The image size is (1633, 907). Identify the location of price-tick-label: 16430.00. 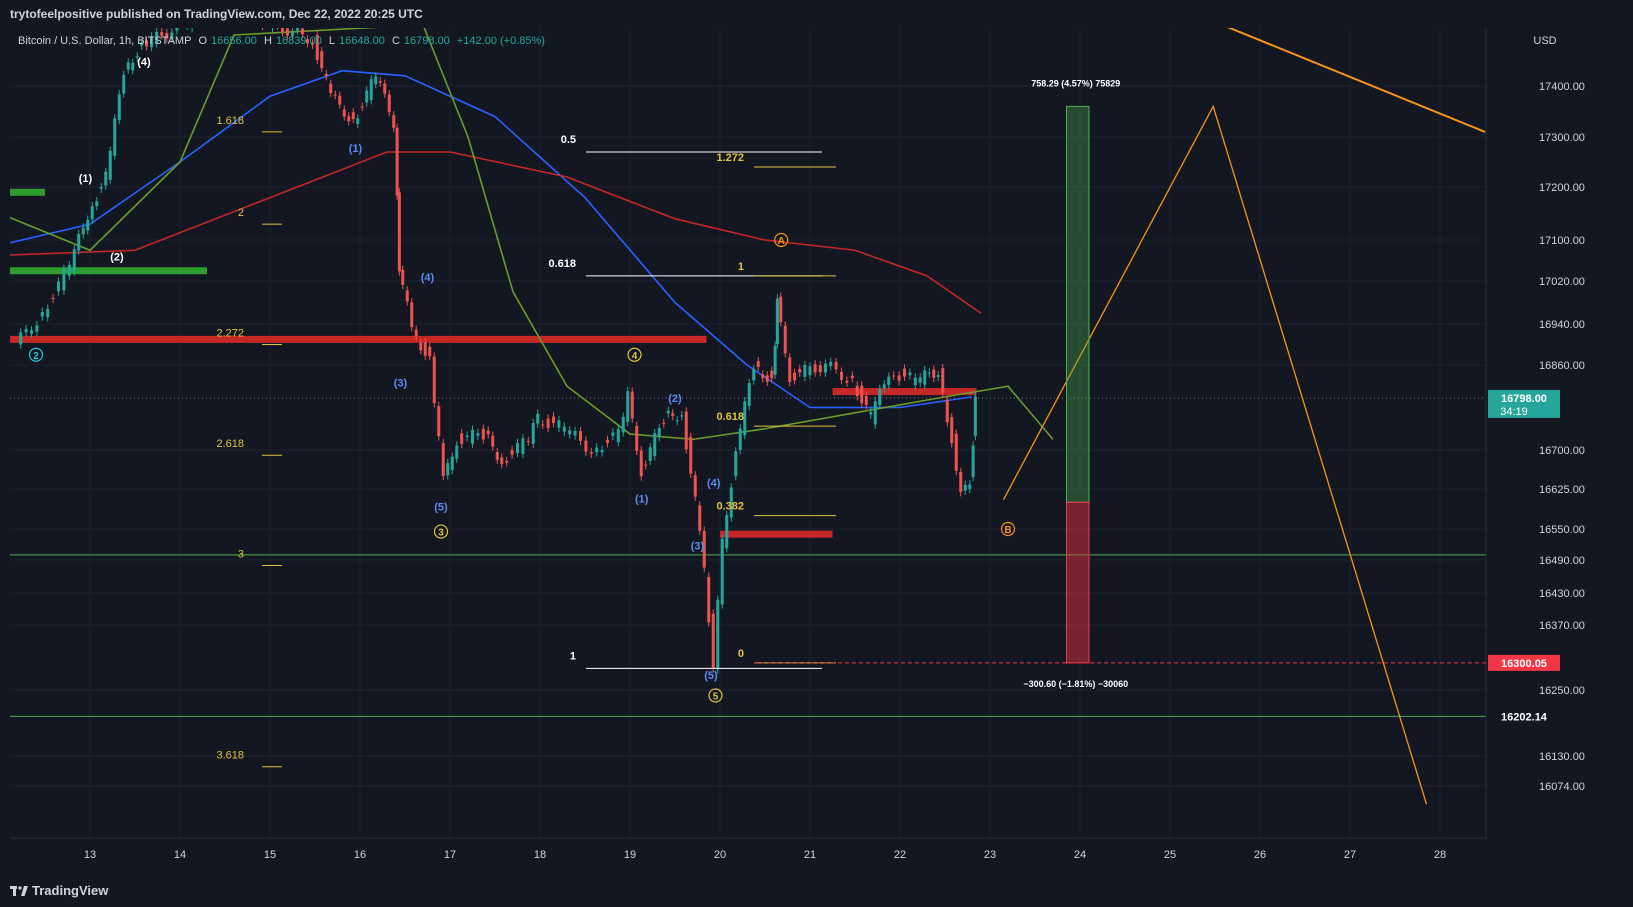
(1562, 594).